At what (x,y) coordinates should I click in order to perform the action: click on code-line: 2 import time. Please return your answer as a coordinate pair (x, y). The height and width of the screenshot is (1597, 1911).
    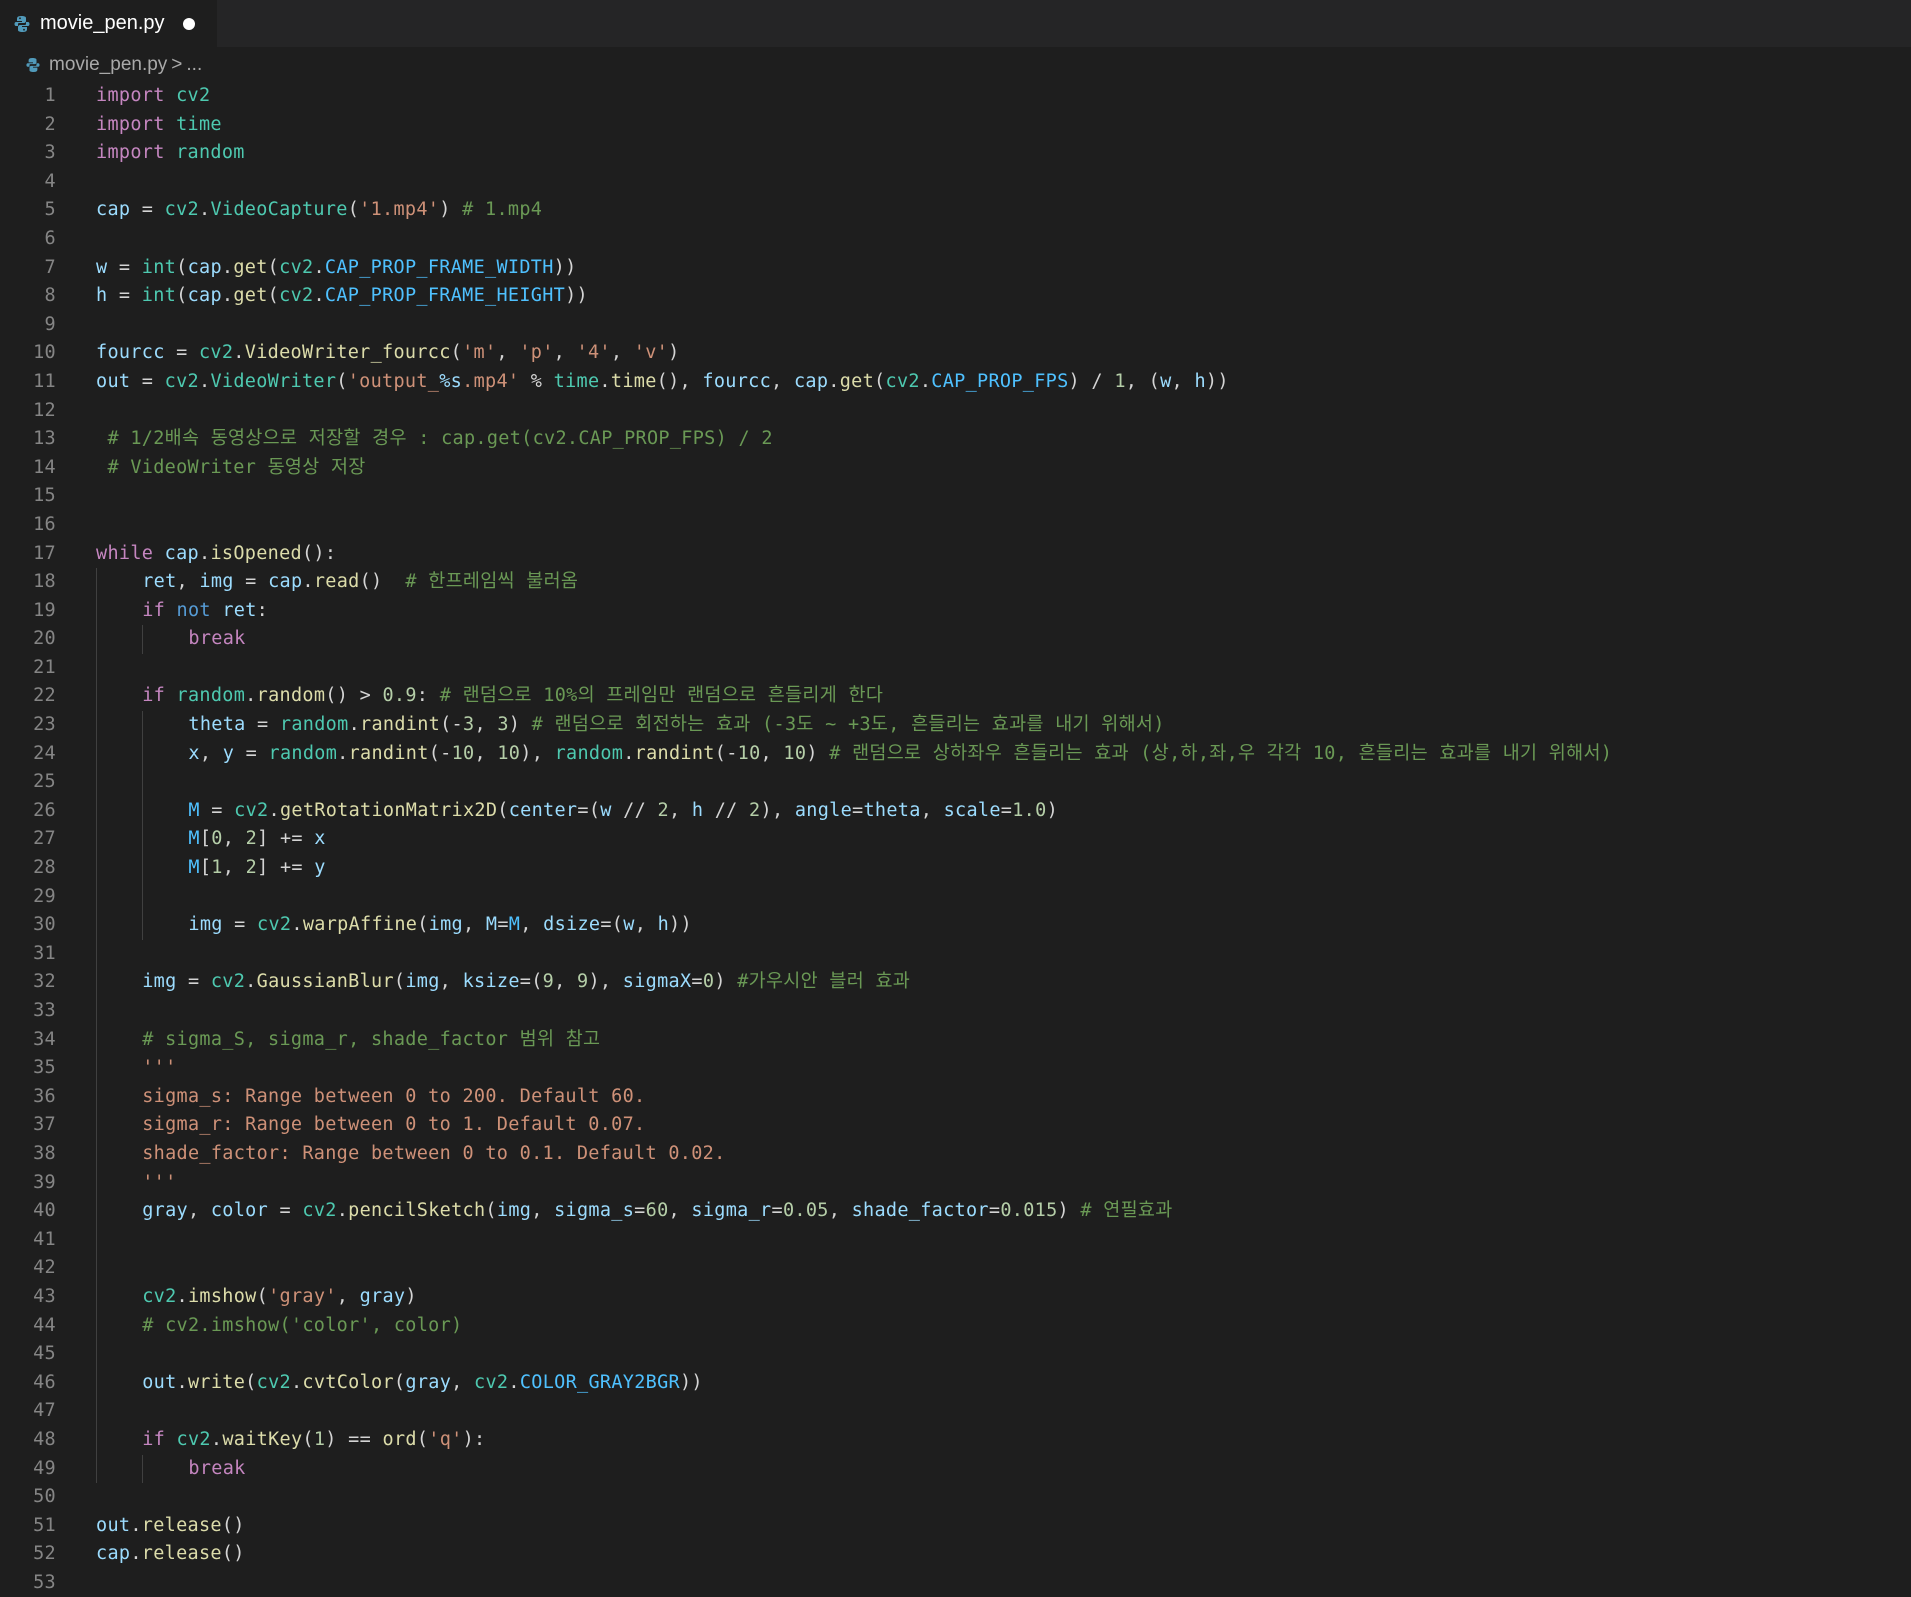
    Looking at the image, I should click on (955, 125).